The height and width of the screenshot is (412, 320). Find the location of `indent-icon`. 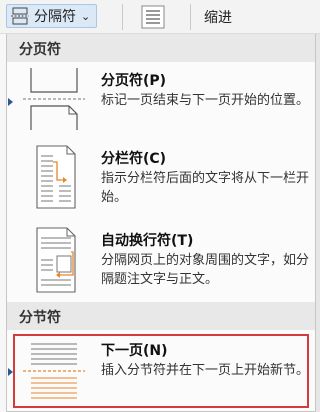

indent-icon is located at coordinates (153, 17).